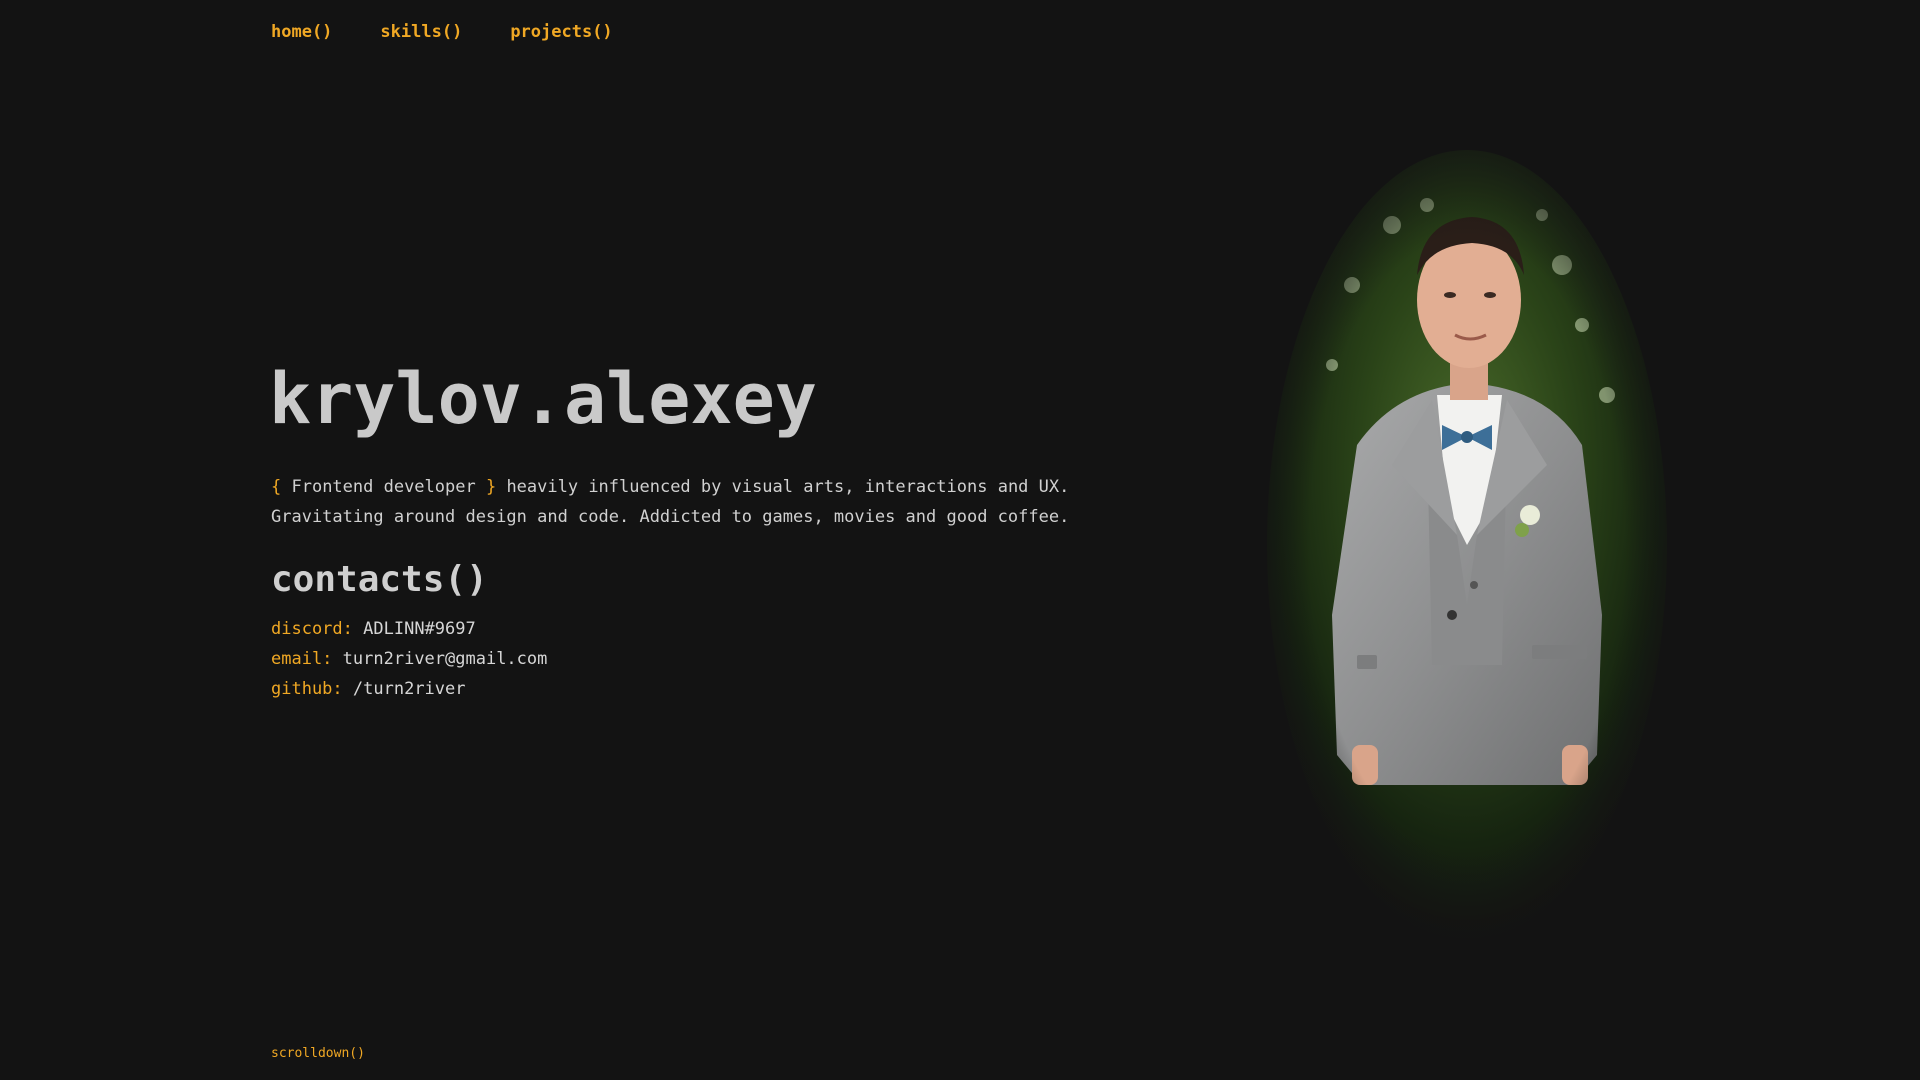 The image size is (1920, 1080). Describe the element at coordinates (312, 629) in the screenshot. I see `contact-key: discord:` at that location.